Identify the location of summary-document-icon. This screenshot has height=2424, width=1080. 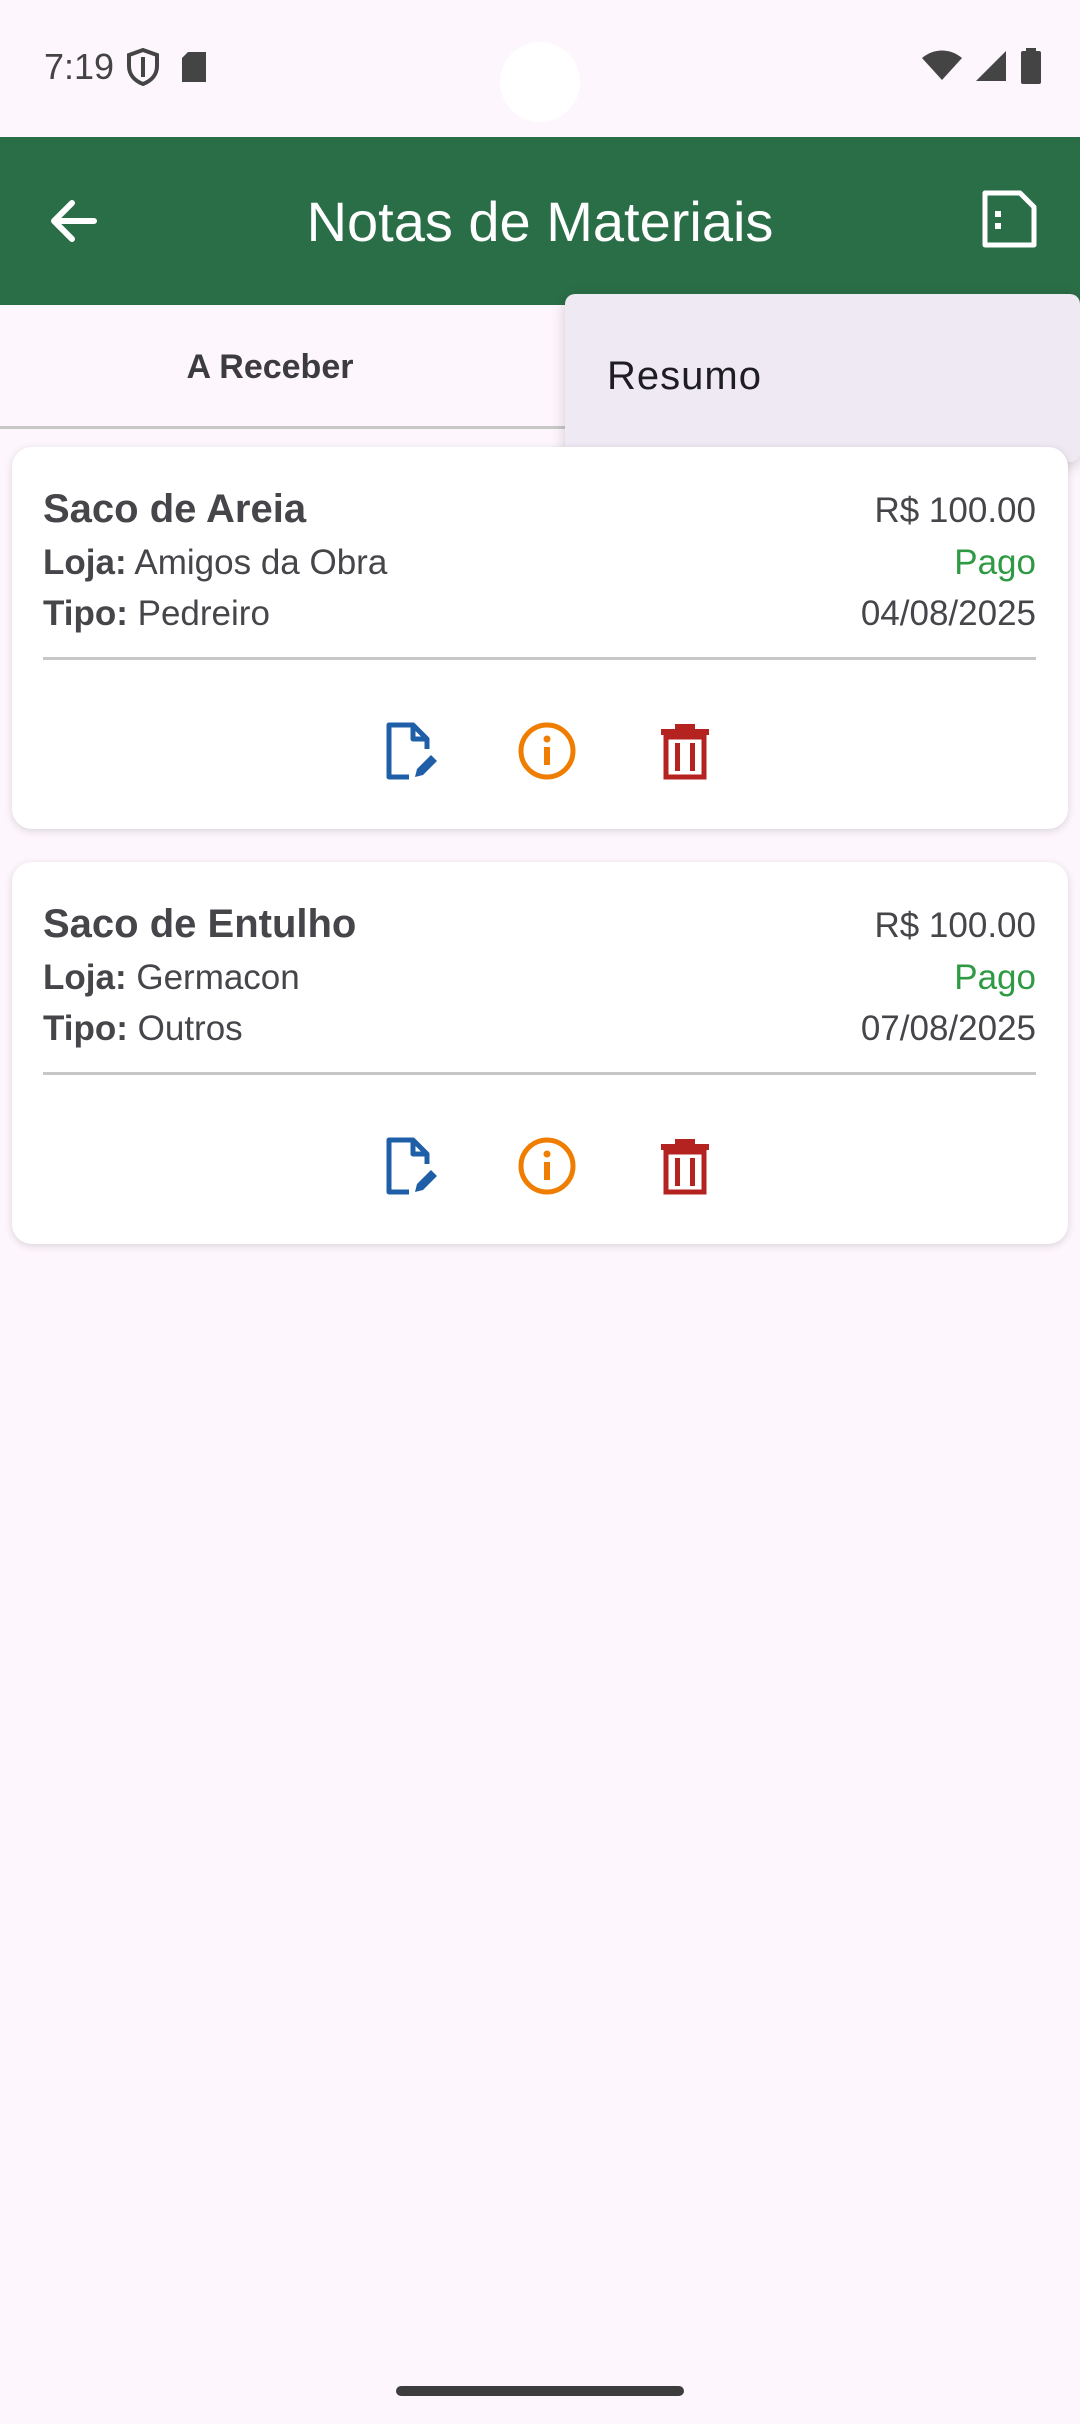
(1009, 219).